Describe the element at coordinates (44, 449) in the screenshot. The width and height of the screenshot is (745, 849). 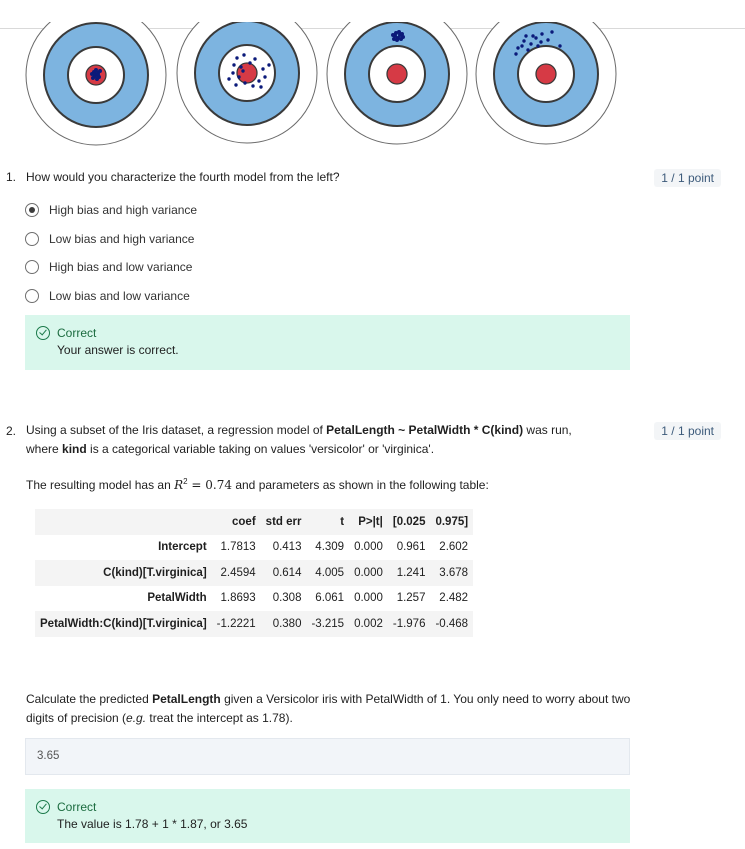
I see `intro-text: where` at that location.